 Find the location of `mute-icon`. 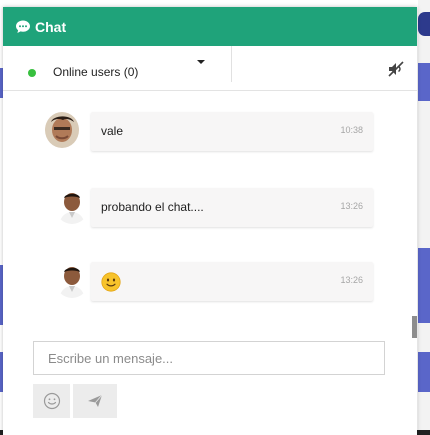

mute-icon is located at coordinates (396, 69).